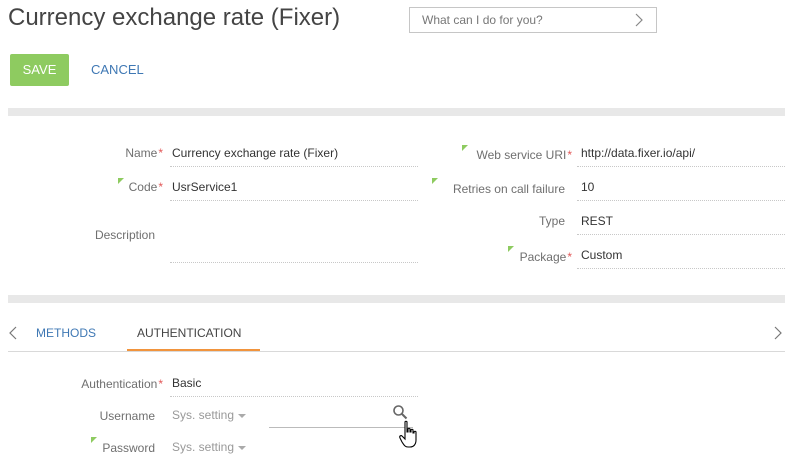 The width and height of the screenshot is (785, 457). I want to click on username-source-dropdown: Sys. setting, so click(209, 415).